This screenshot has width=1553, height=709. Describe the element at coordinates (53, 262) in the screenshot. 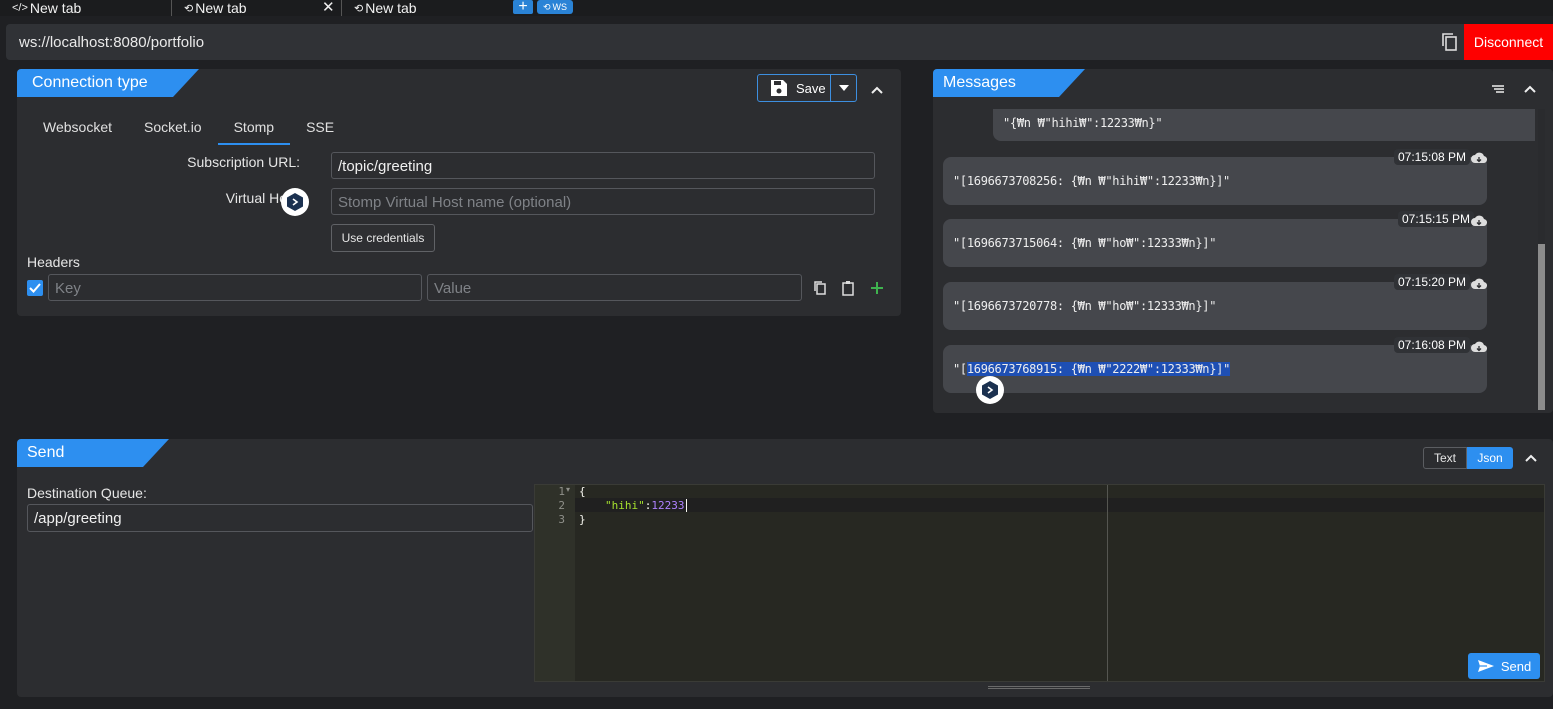

I see `headers-label: Headers` at that location.